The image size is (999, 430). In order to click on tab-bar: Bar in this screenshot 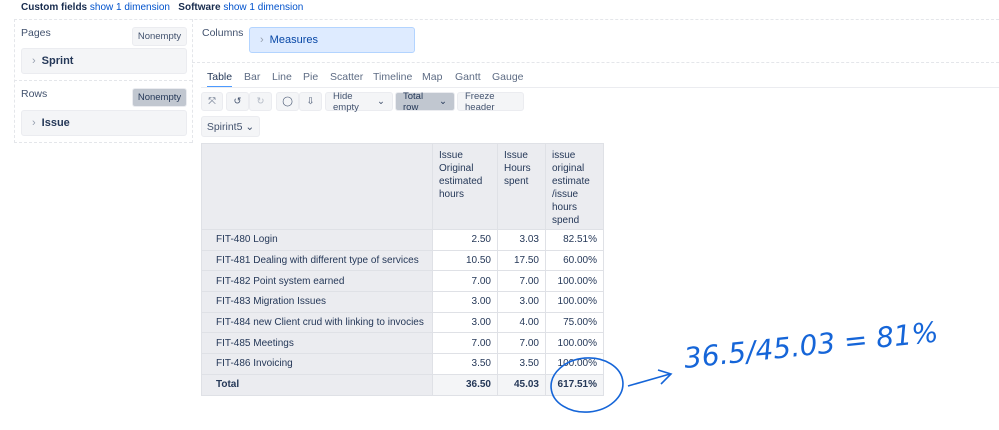, I will do `click(252, 77)`.